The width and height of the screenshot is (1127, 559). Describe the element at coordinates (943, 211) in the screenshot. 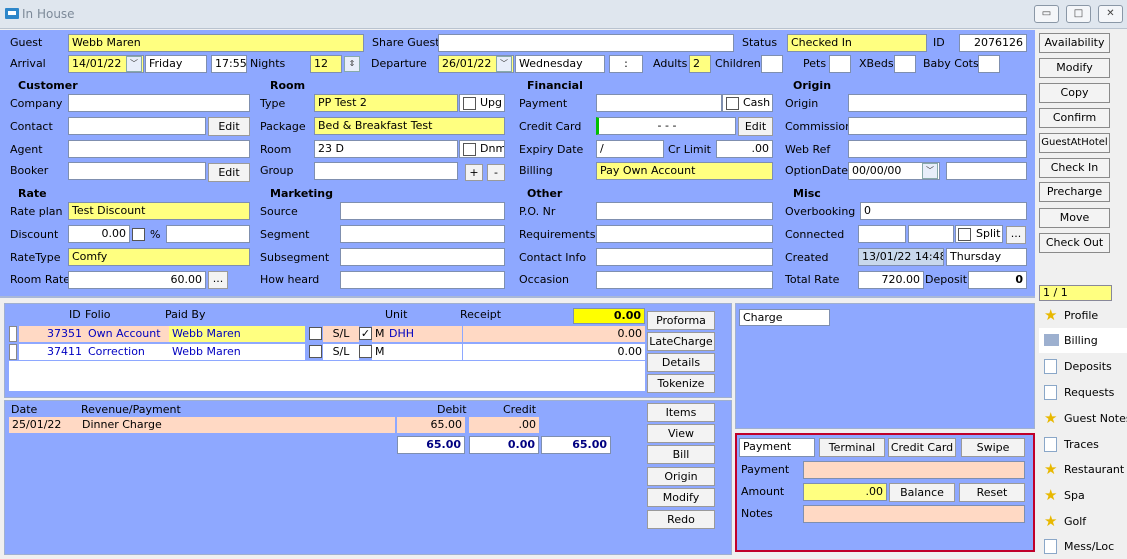

I see `overbooking-field: 0` at that location.